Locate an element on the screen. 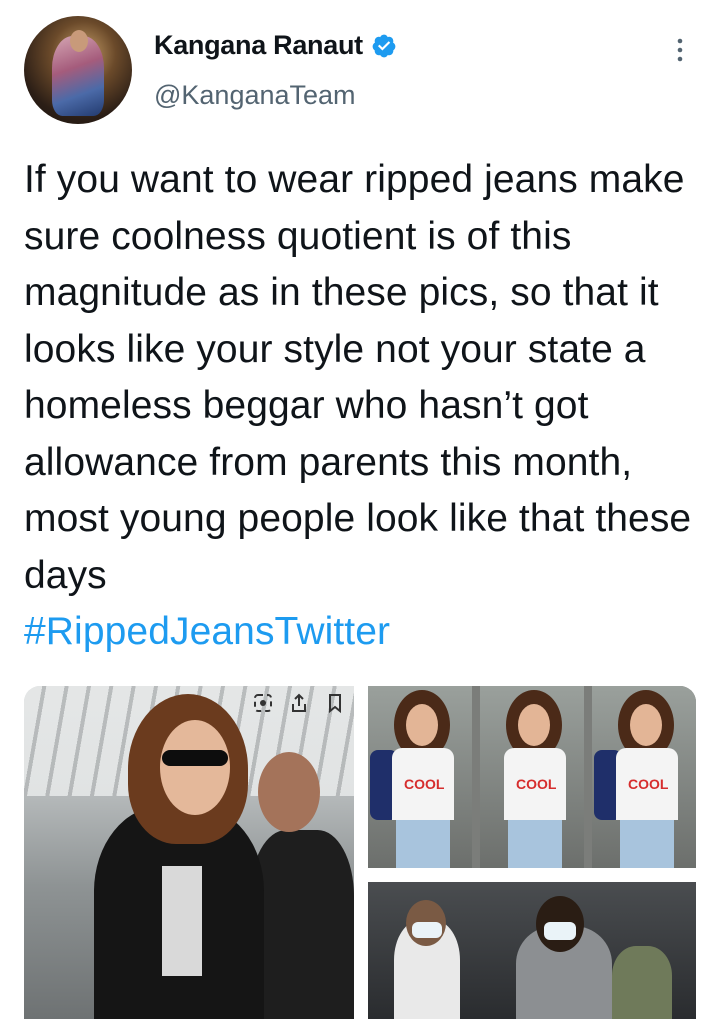  photo-1-man-body is located at coordinates (302, 924).